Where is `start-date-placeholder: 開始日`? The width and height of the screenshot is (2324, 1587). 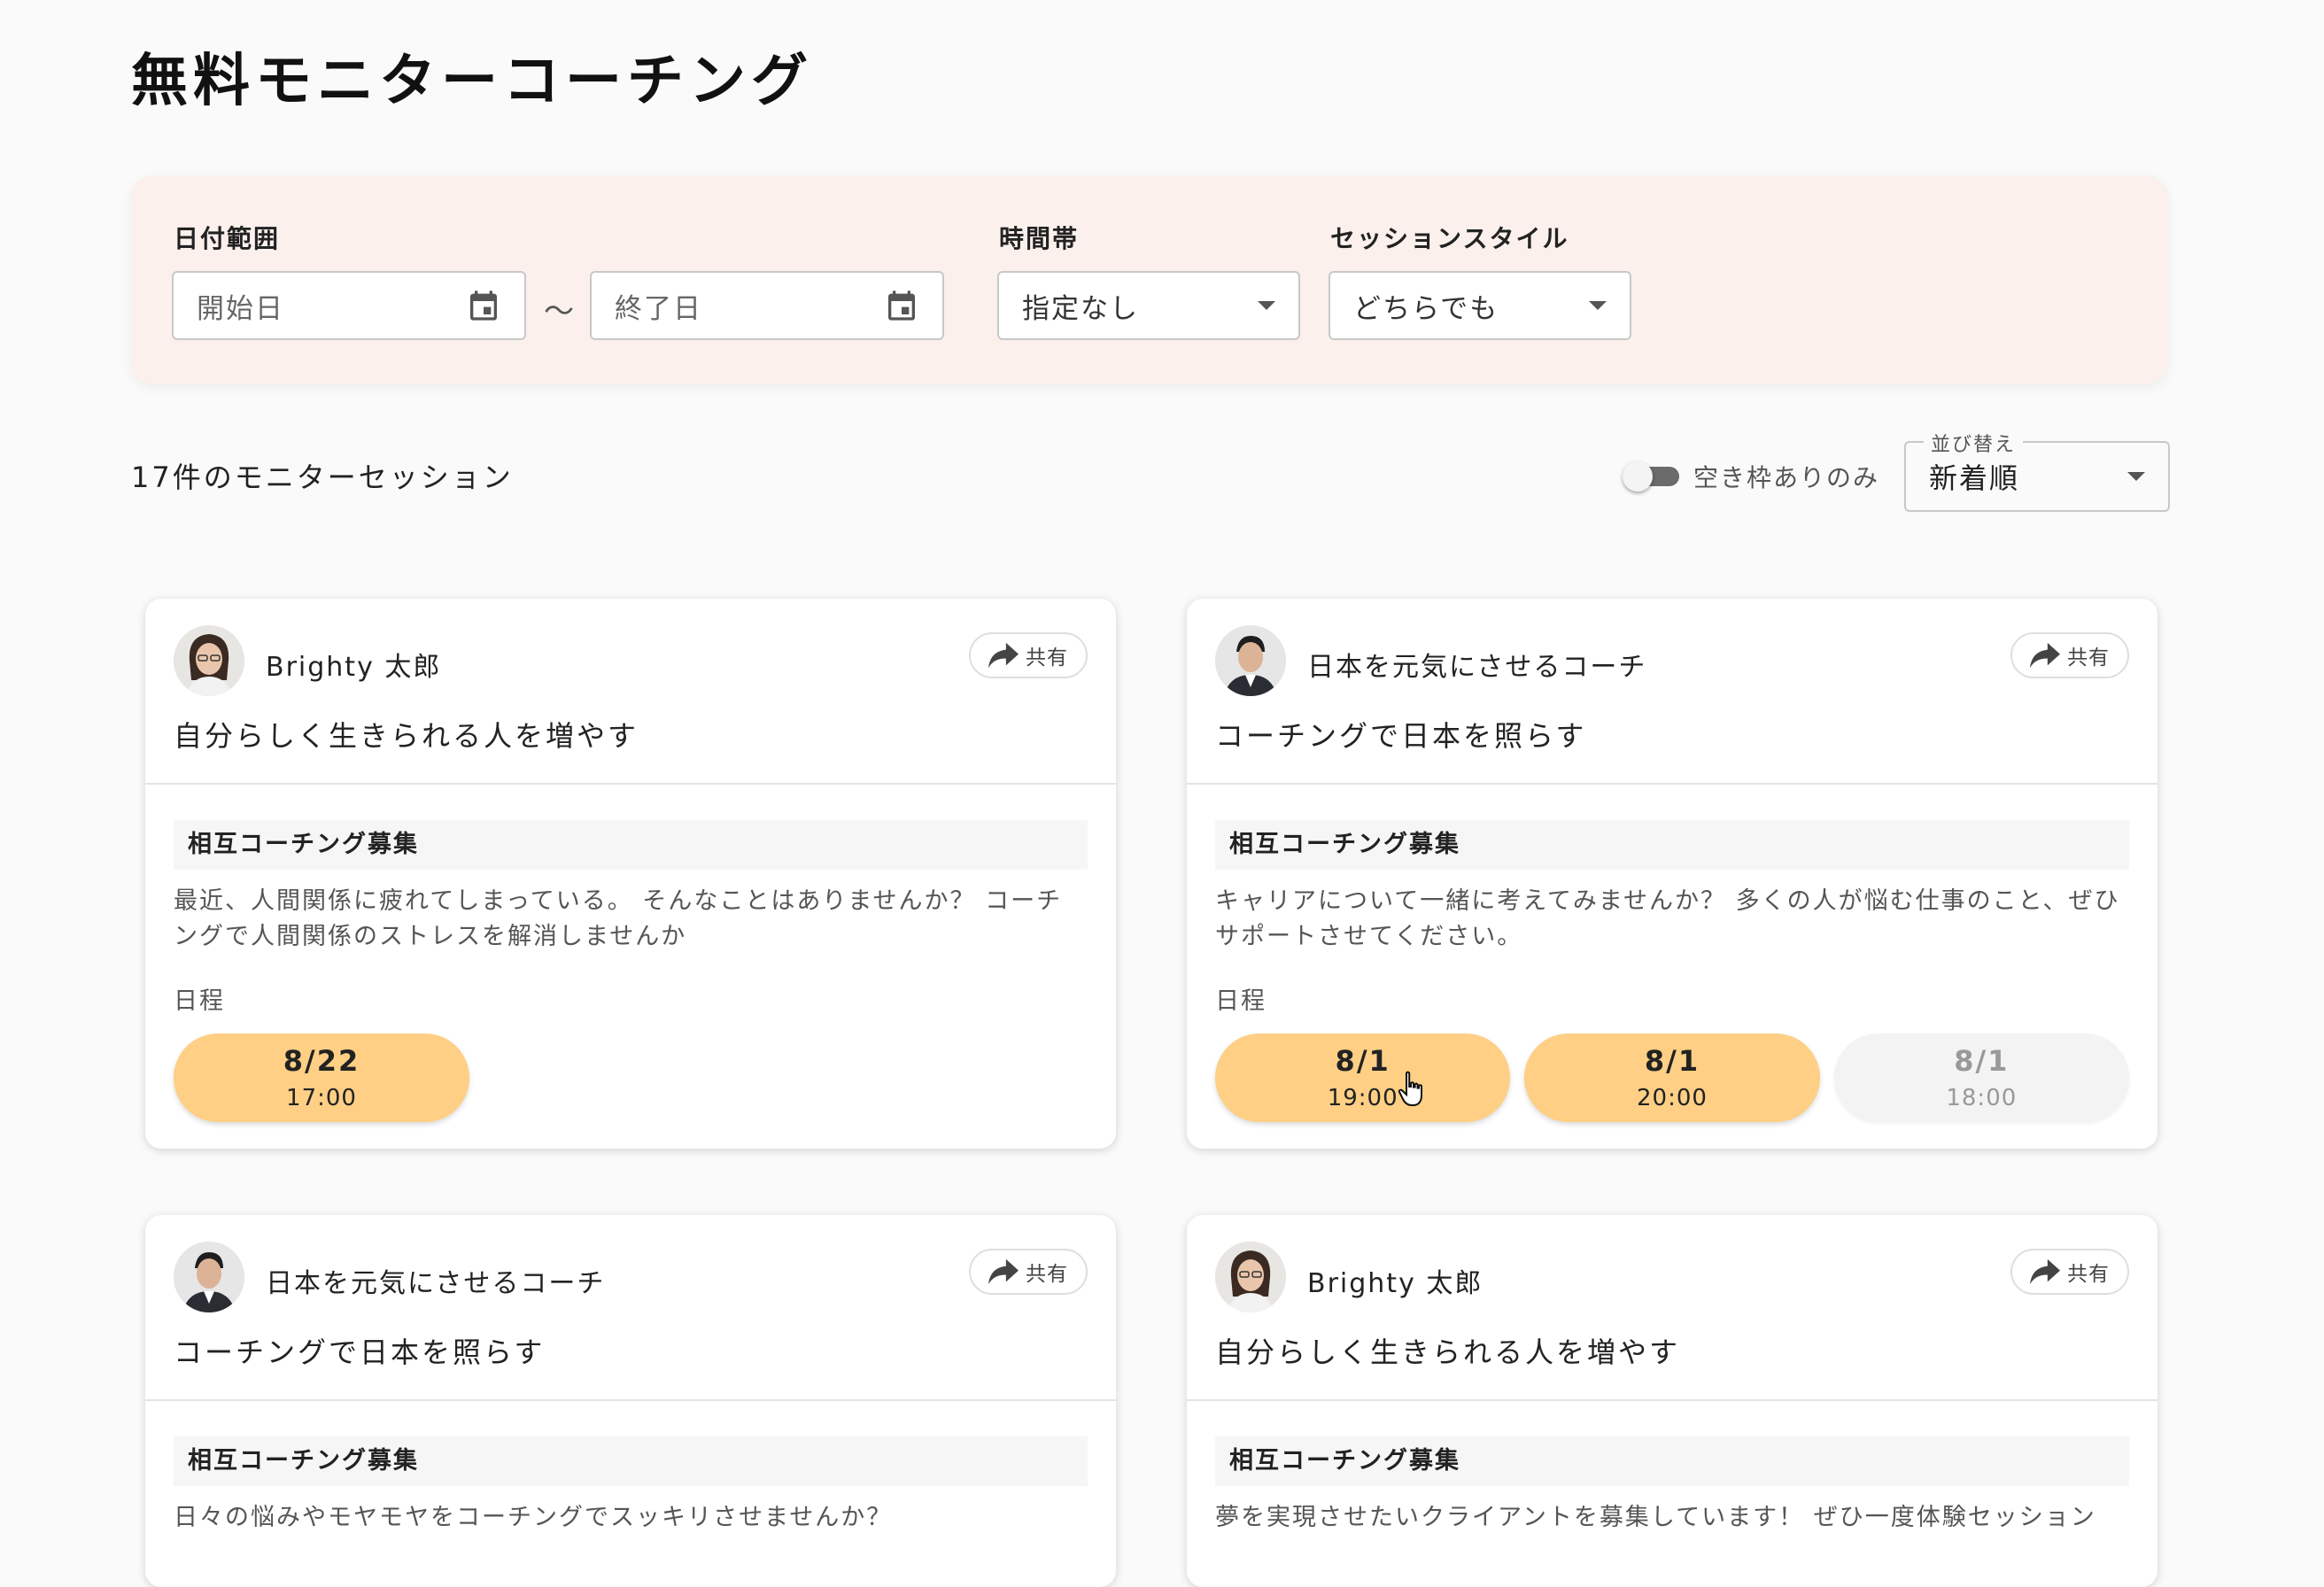 start-date-placeholder: 開始日 is located at coordinates (240, 309).